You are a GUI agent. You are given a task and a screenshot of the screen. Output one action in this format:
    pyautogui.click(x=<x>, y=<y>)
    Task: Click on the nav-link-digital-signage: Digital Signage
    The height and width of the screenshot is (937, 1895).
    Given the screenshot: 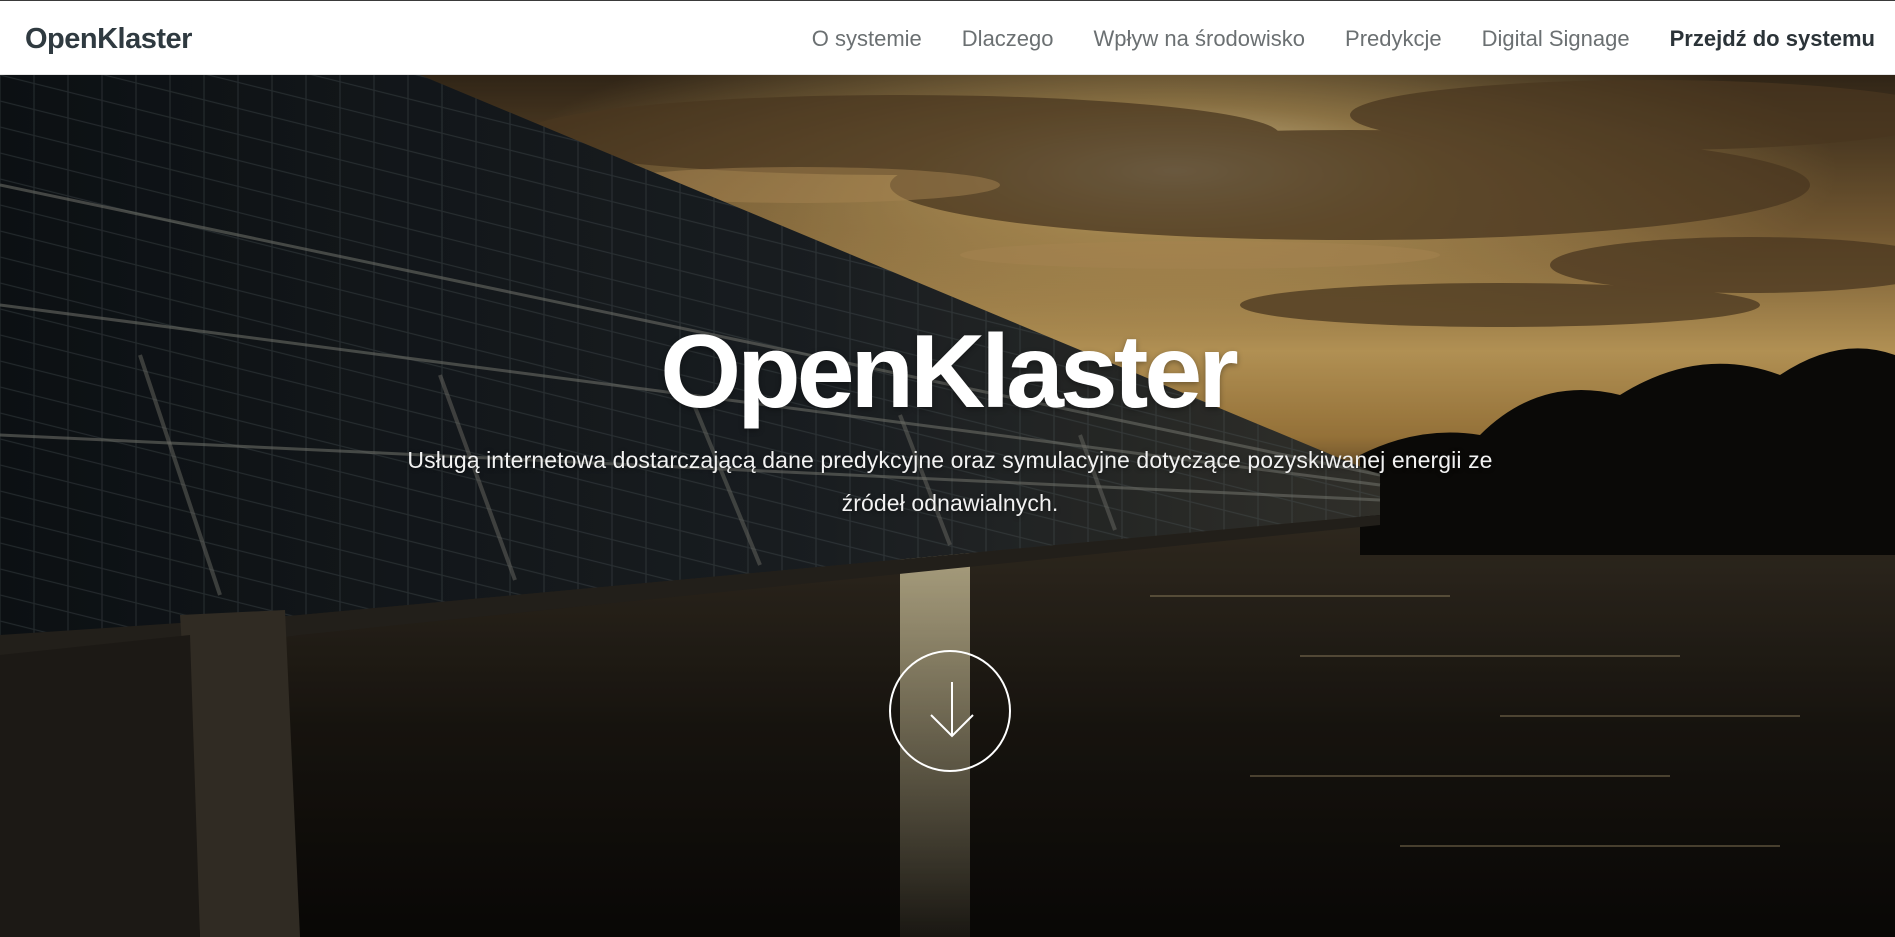 What is the action you would take?
    pyautogui.click(x=1556, y=39)
    